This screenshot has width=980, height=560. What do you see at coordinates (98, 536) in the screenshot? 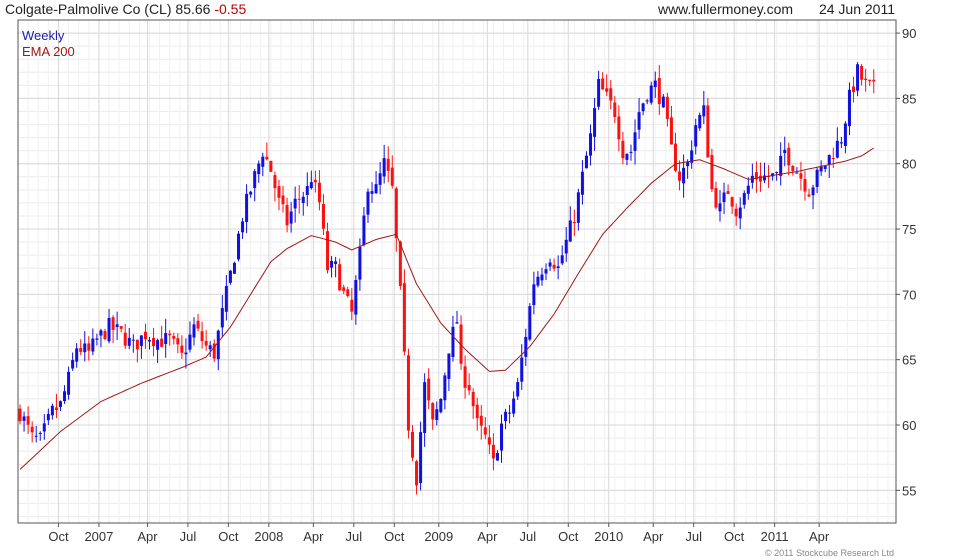
I see `x-tick-label: 2007` at bounding box center [98, 536].